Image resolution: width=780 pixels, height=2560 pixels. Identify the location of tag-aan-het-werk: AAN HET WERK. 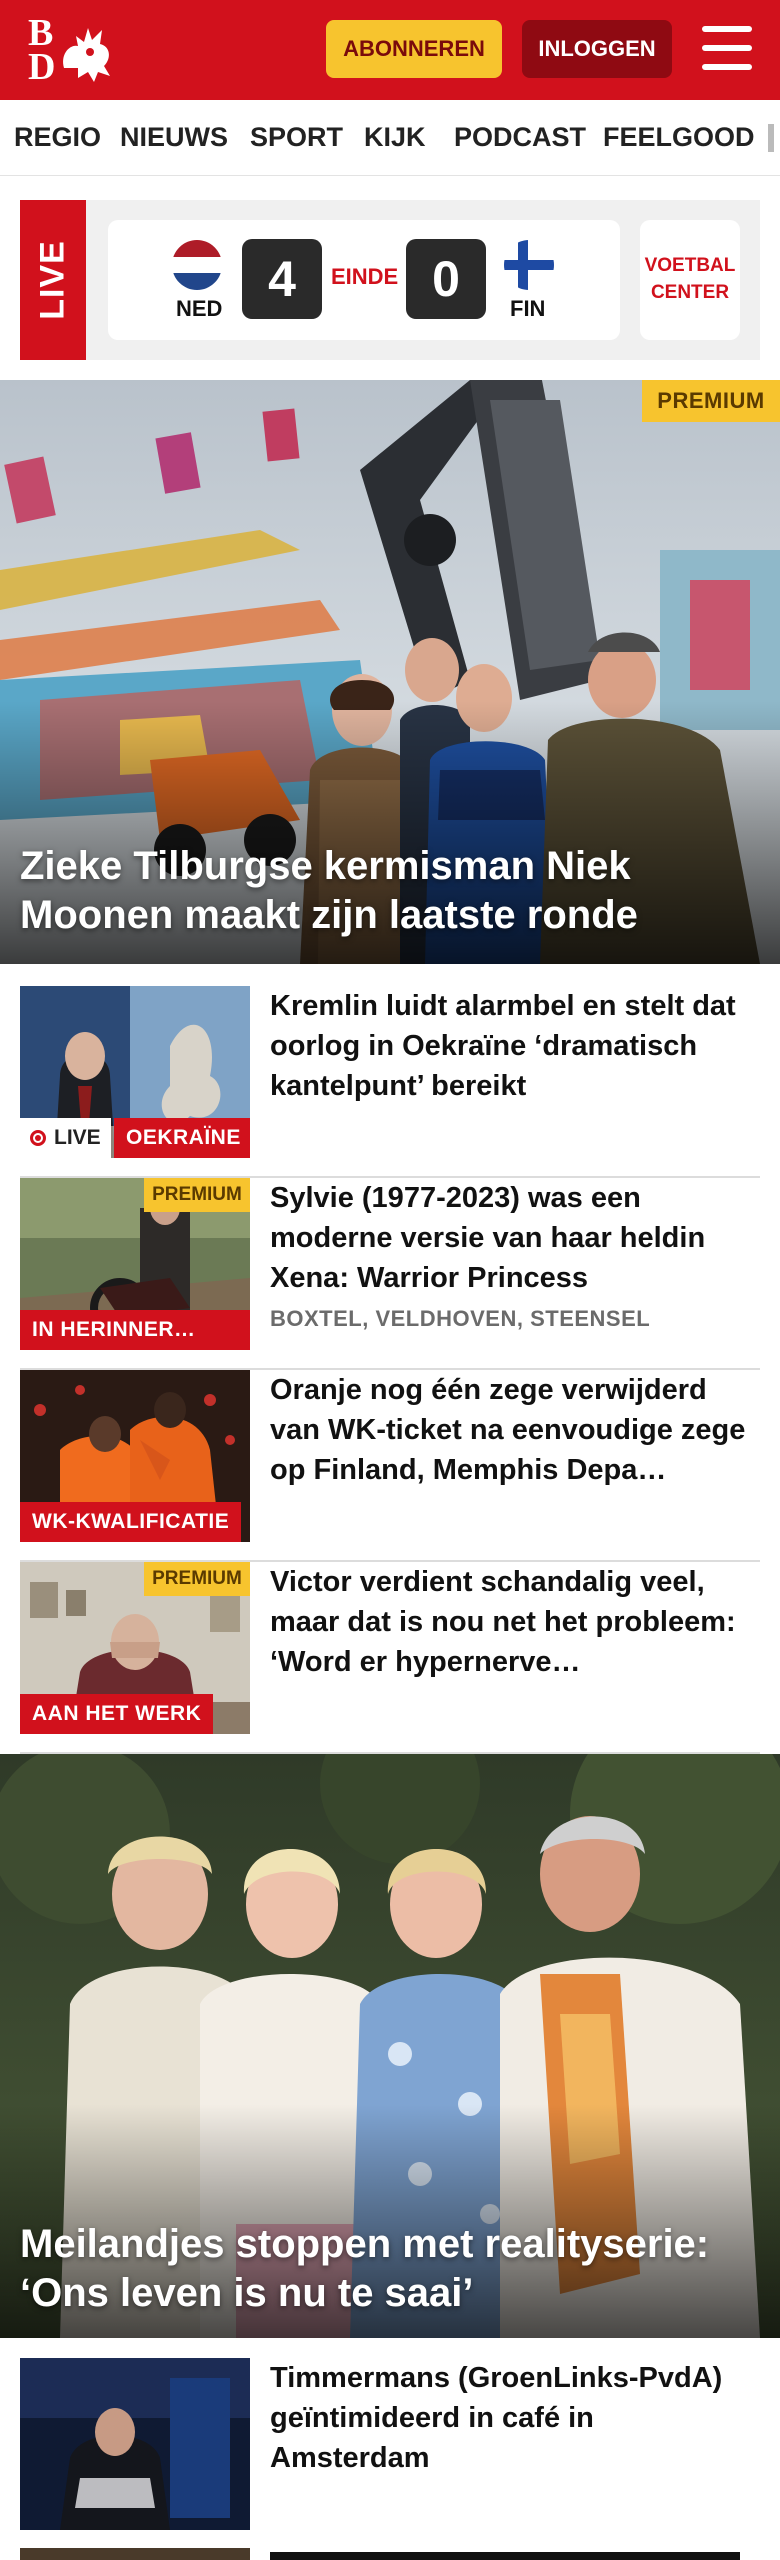
(117, 1714).